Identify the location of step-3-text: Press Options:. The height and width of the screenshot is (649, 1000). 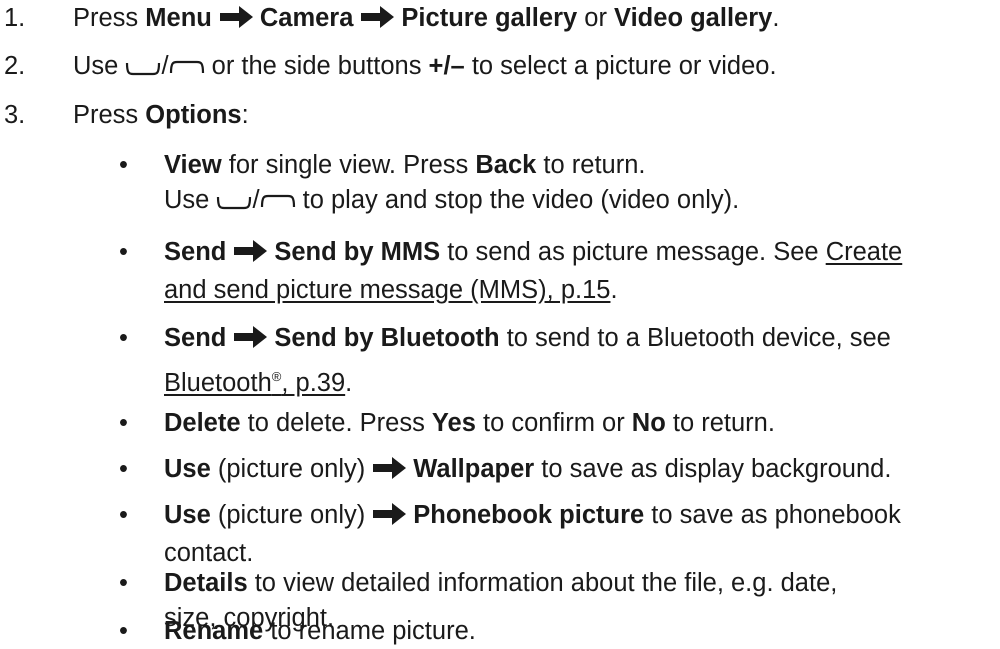
(161, 115).